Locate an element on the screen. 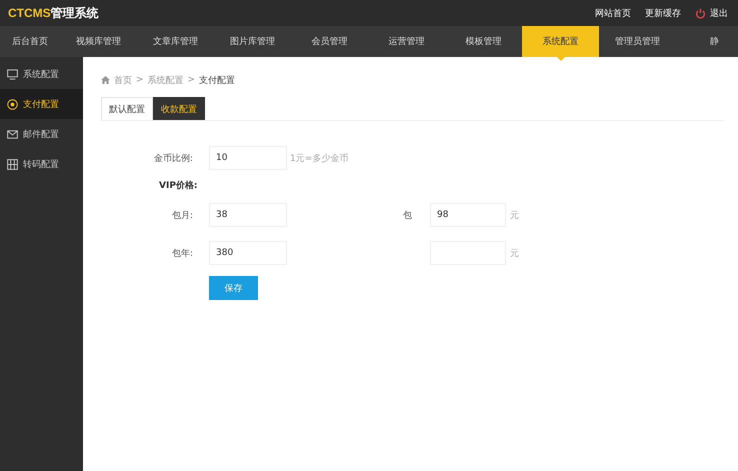  header-link: 更新缓存 is located at coordinates (663, 13).